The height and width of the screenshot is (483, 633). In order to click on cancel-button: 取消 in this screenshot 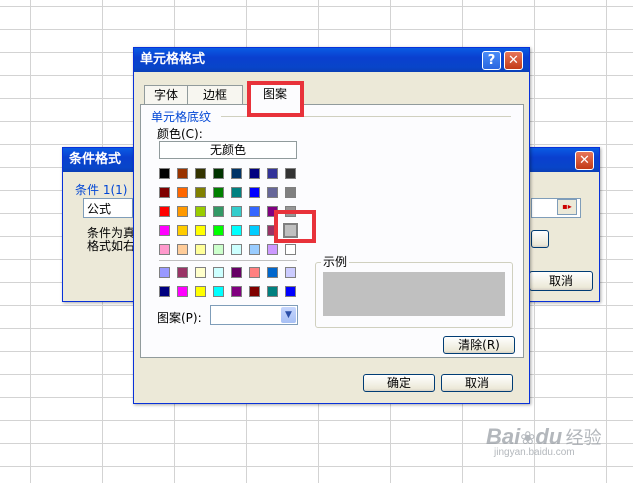, I will do `click(477, 383)`.